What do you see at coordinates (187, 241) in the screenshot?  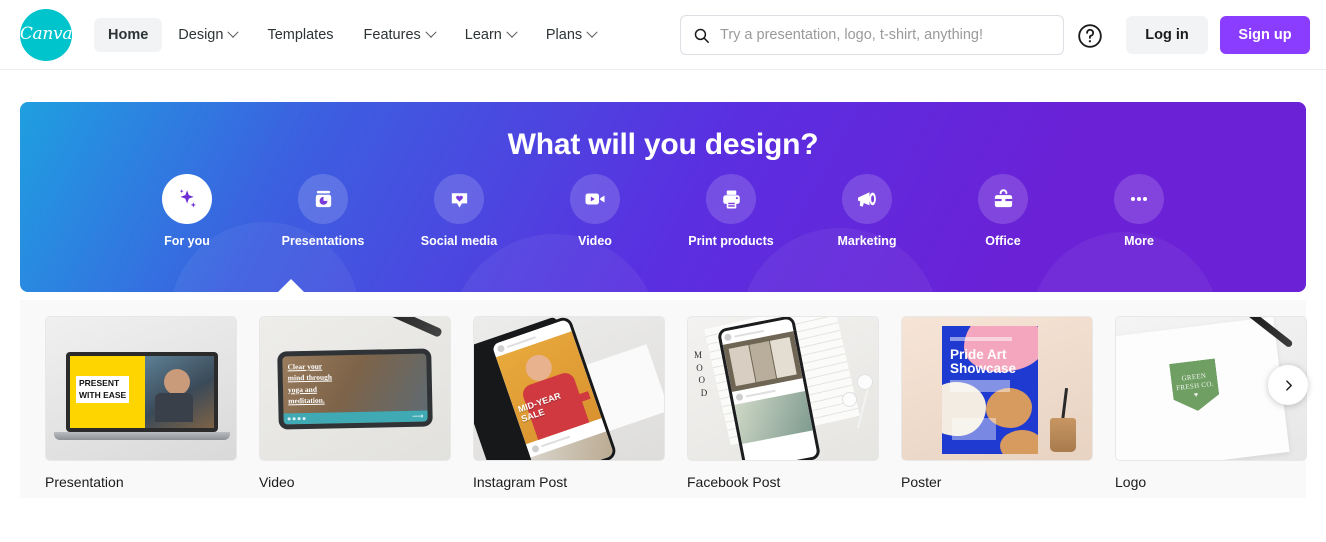 I see `category-label: For you` at bounding box center [187, 241].